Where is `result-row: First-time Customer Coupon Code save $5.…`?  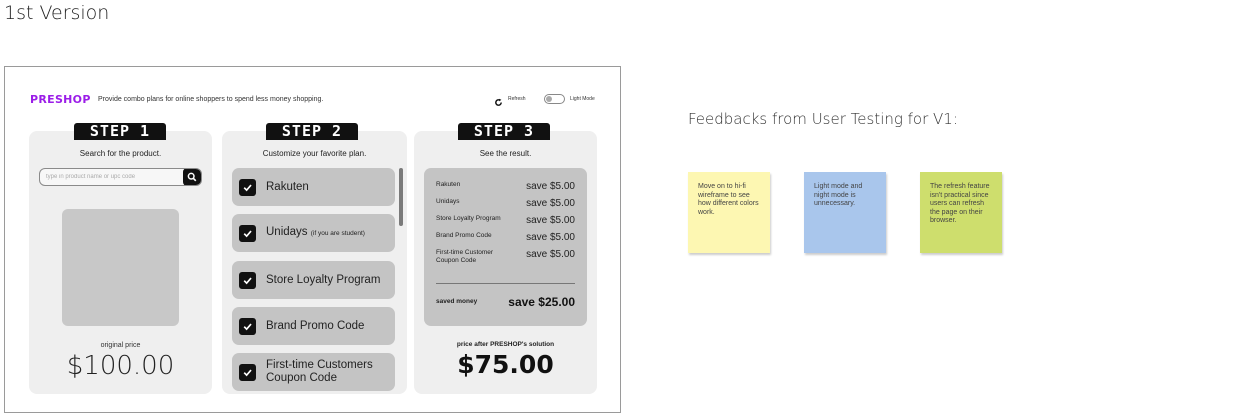 result-row: First-time Customer Coupon Code save $5.… is located at coordinates (505, 257).